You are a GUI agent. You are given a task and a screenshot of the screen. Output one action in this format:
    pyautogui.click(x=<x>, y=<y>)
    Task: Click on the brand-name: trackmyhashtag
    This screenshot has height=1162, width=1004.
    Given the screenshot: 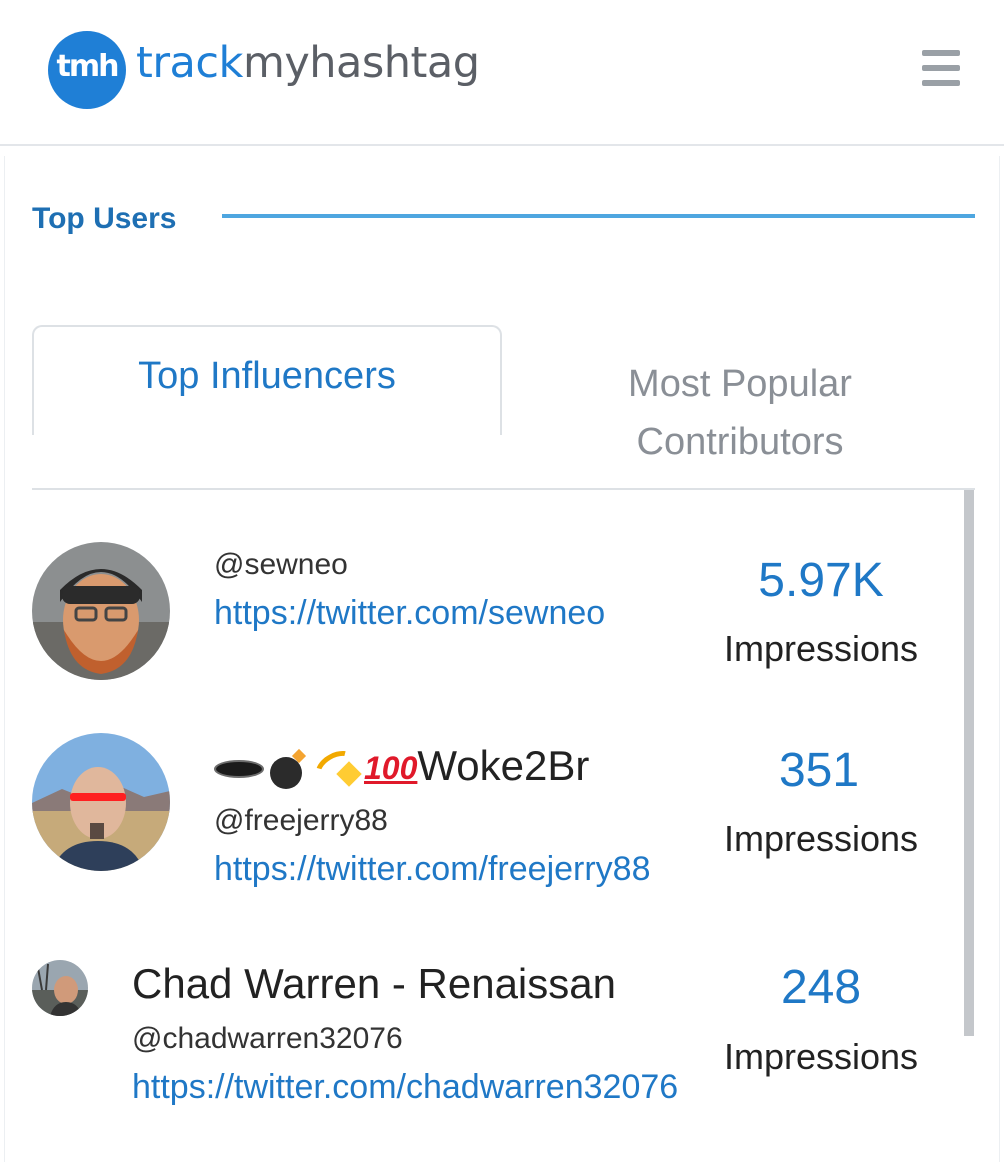 What is the action you would take?
    pyautogui.click(x=308, y=63)
    